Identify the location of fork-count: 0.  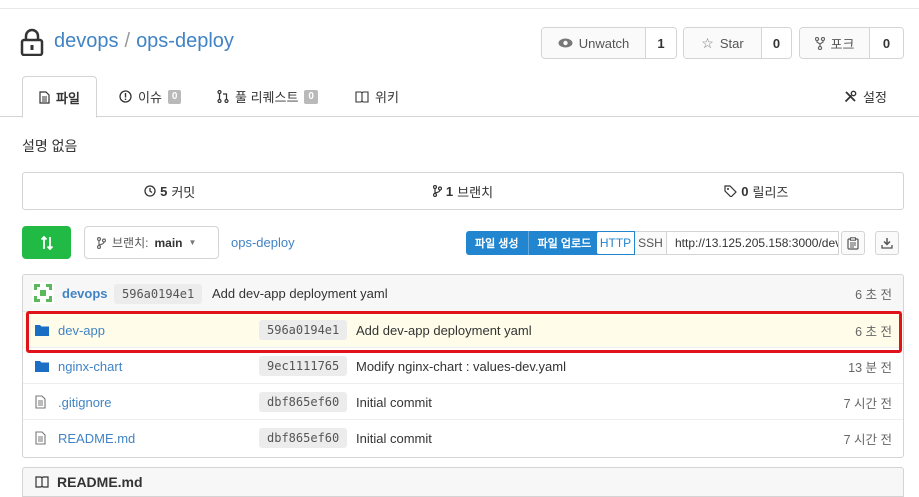
(886, 43).